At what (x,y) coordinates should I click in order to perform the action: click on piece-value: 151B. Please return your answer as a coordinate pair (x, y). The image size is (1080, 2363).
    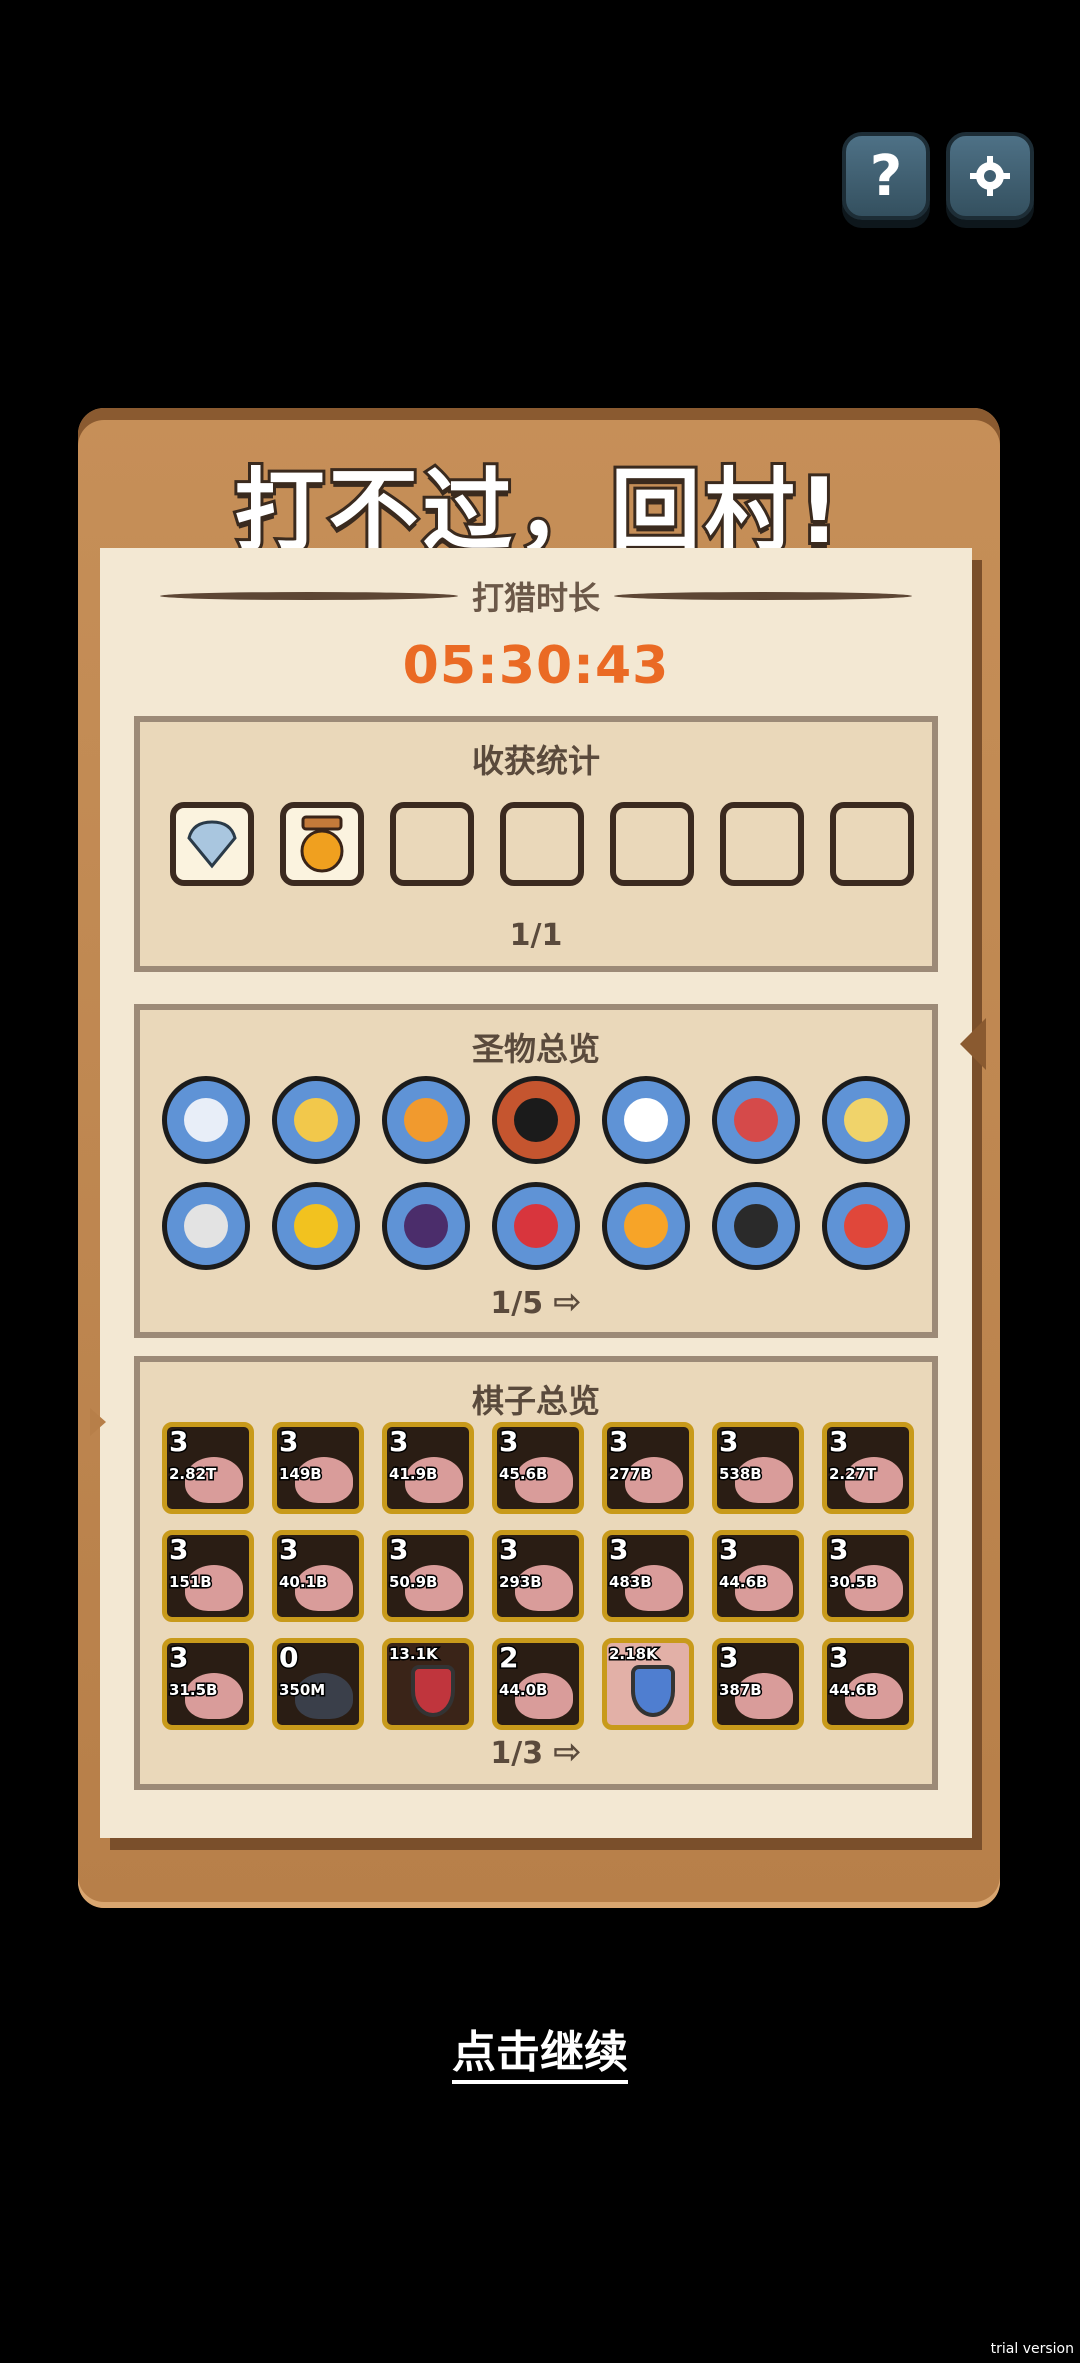
    Looking at the image, I should click on (191, 1582).